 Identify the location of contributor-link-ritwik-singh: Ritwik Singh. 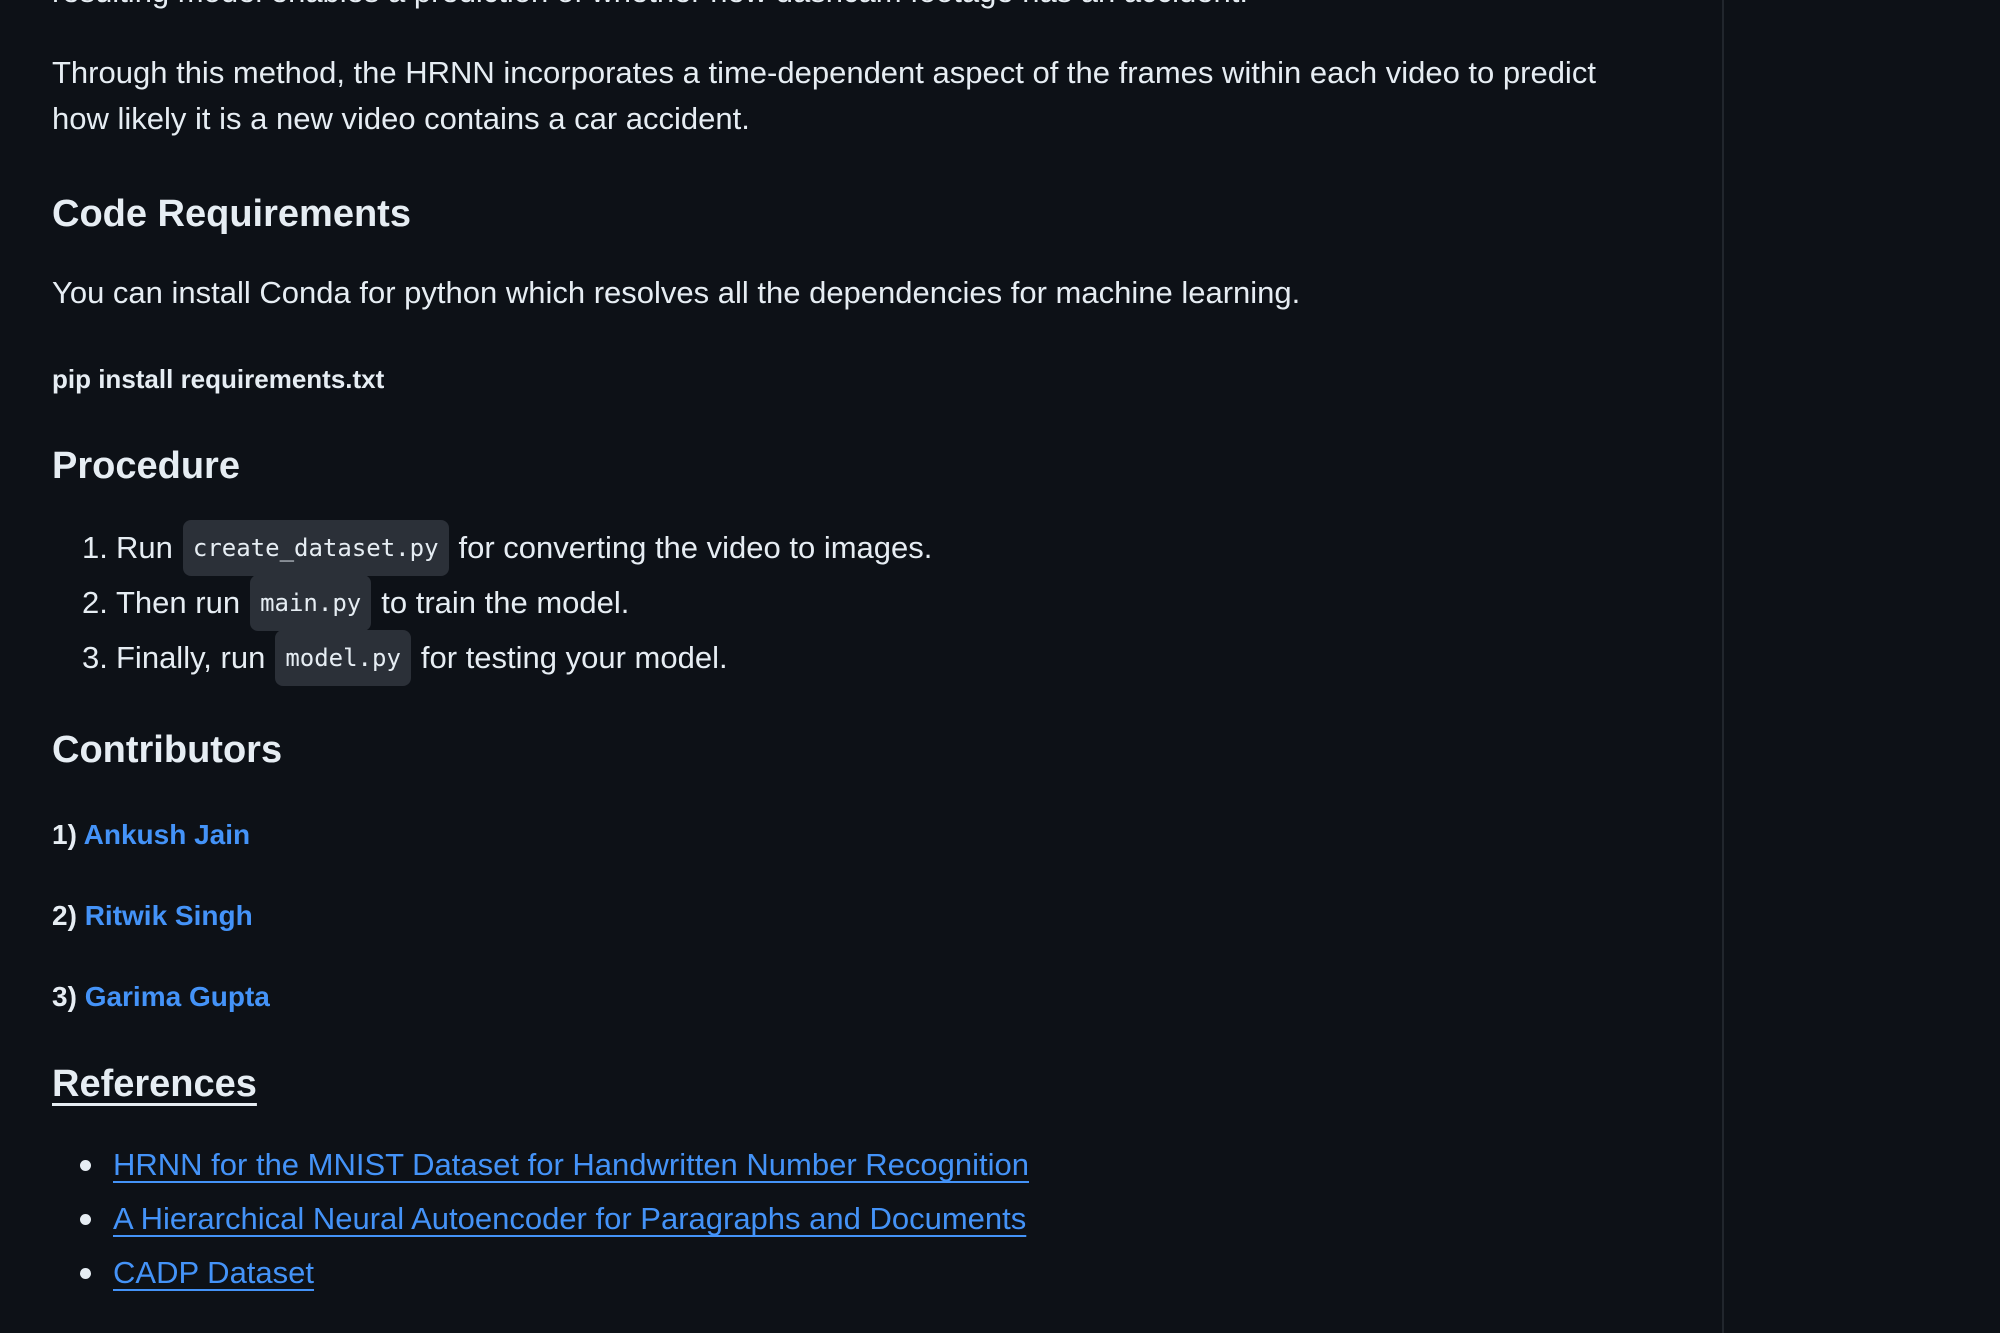
(169, 915).